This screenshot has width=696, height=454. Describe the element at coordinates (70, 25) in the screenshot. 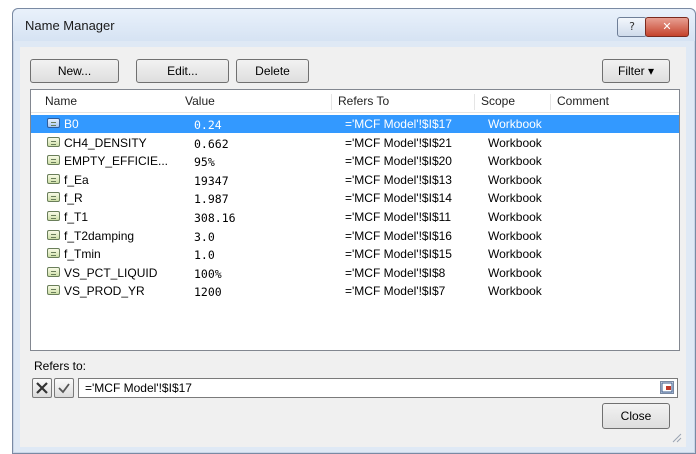

I see `dialog-title: Name Manager` at that location.